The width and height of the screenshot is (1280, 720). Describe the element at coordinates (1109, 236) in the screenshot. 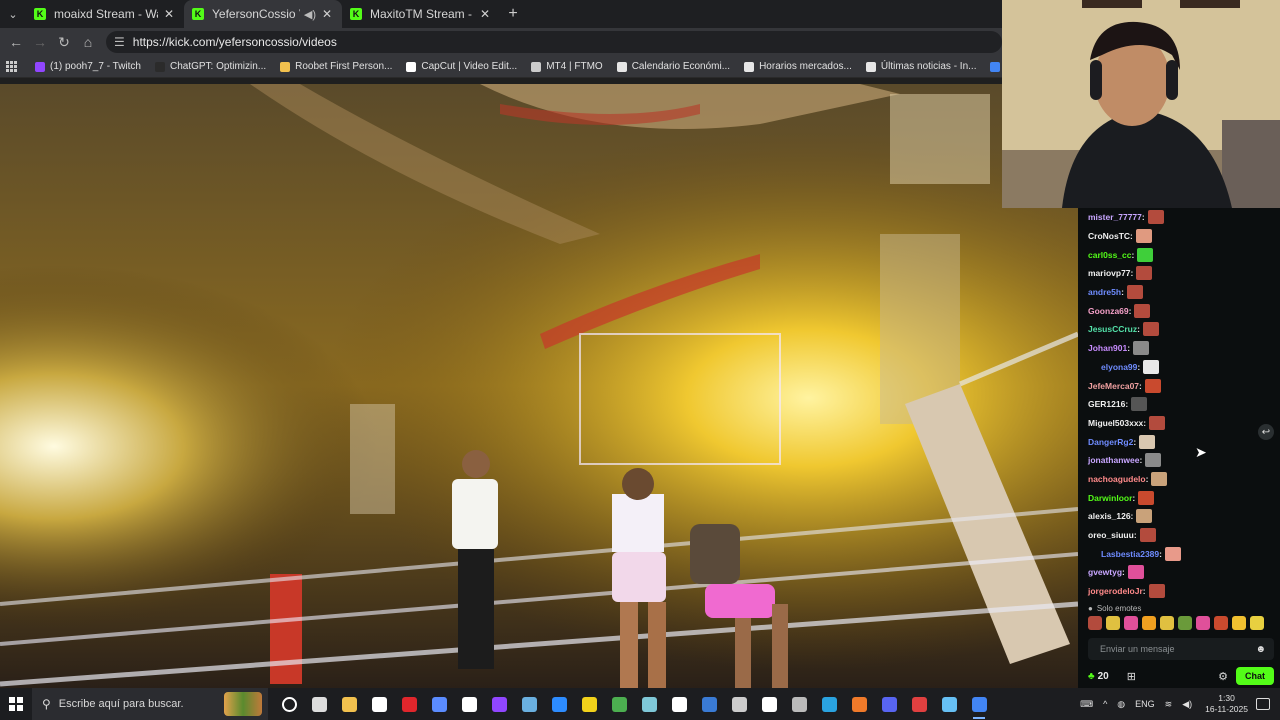

I see `chat-username: CroNosTC` at that location.